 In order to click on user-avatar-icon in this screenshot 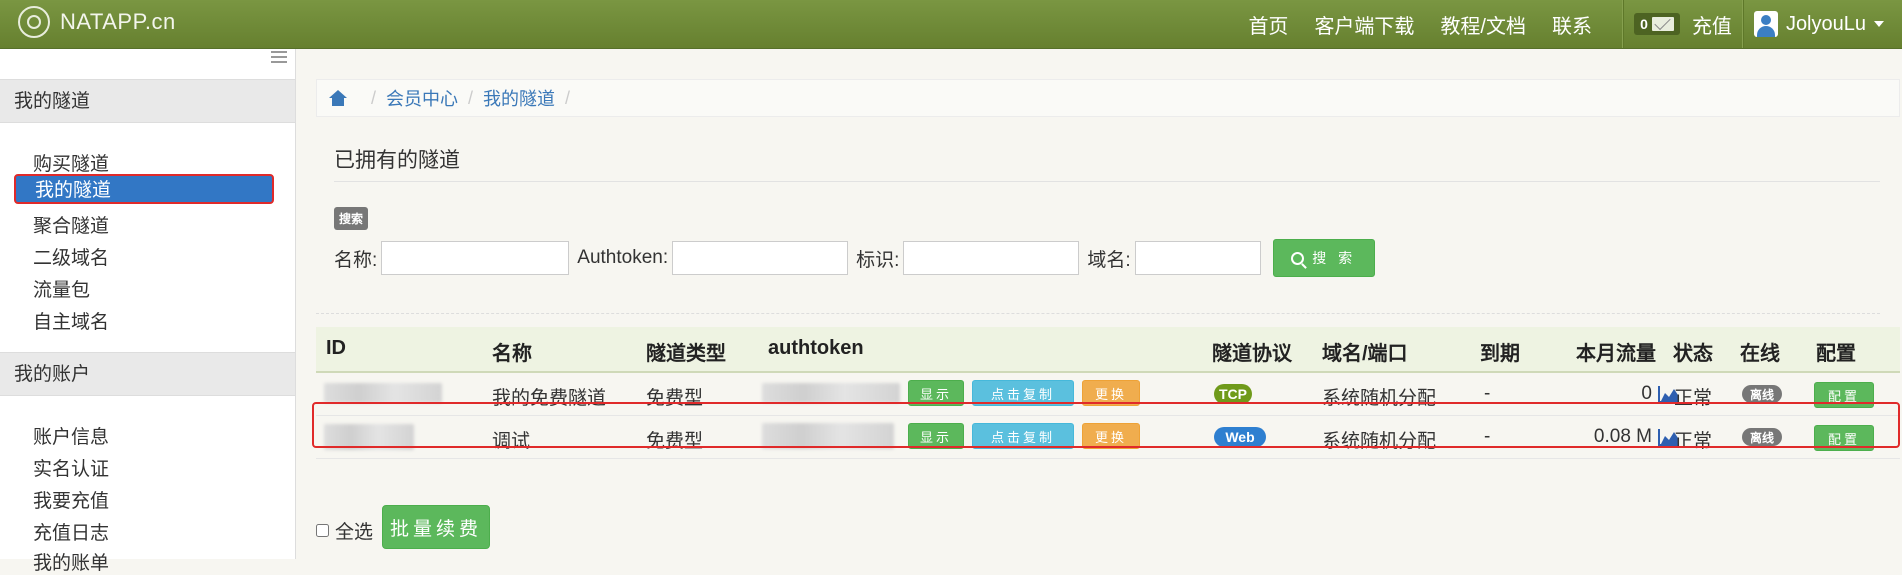, I will do `click(1765, 24)`.